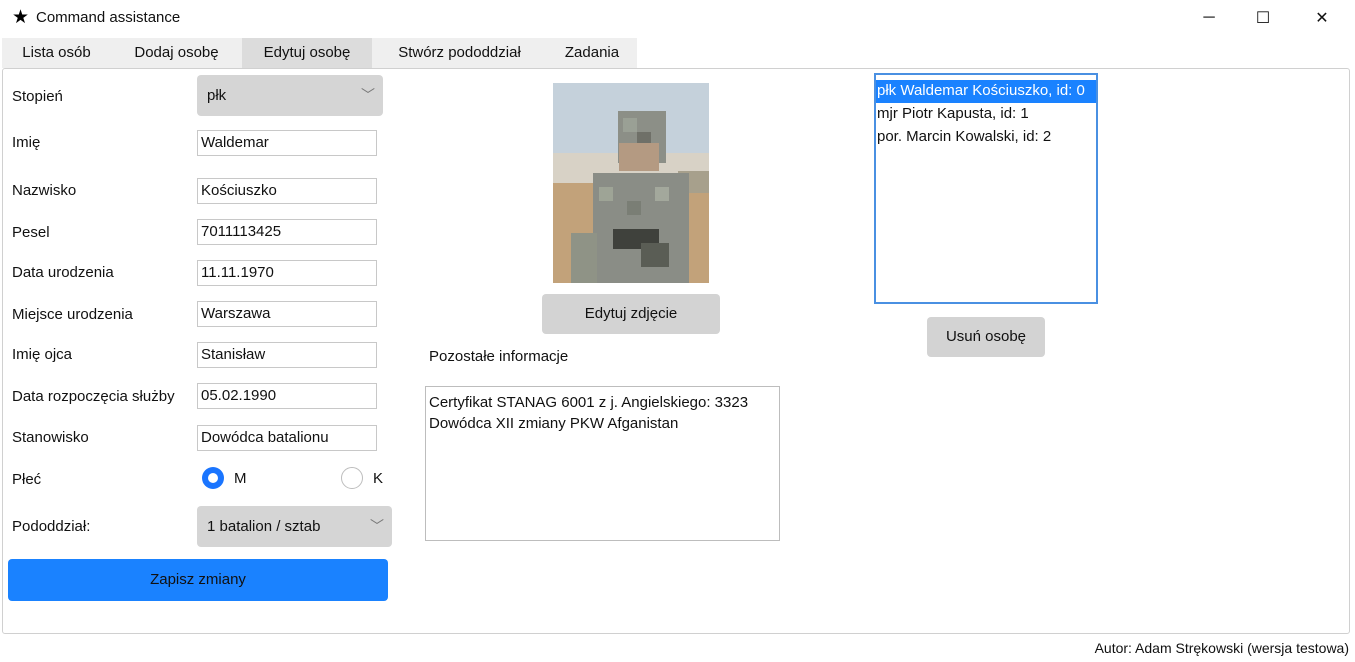 The height and width of the screenshot is (662, 1355). Describe the element at coordinates (287, 314) in the screenshot. I see `birth-place-field: Warszawa` at that location.